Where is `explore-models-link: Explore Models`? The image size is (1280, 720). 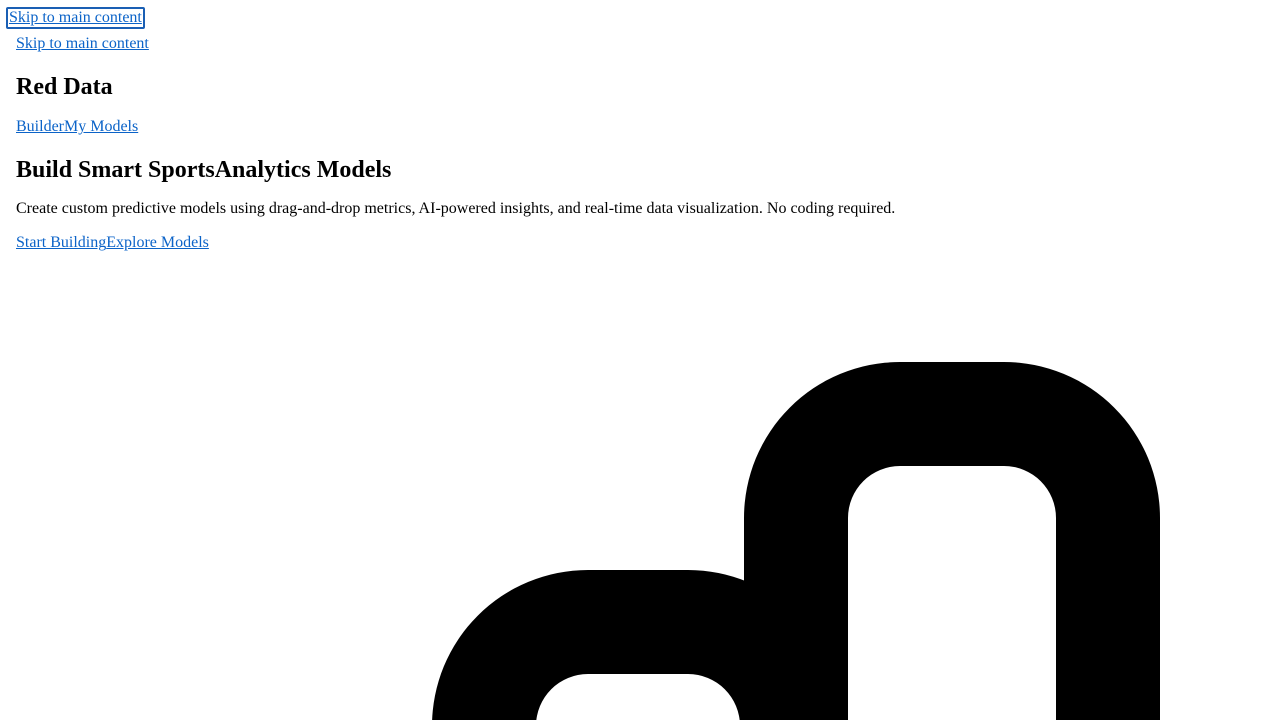 explore-models-link: Explore Models is located at coordinates (157, 242).